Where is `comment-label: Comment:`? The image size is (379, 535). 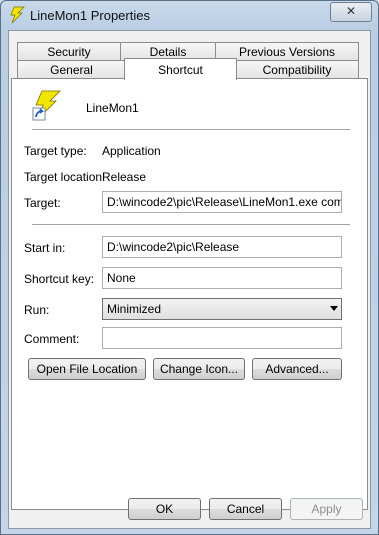
comment-label: Comment: is located at coordinates (52, 339).